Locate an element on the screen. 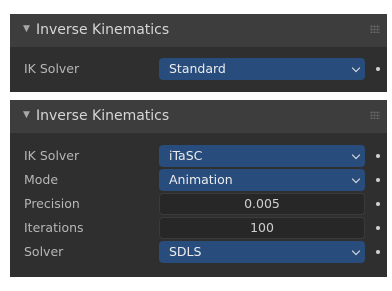 Image resolution: width=392 pixels, height=291 pixels. iterations-label: Iterations is located at coordinates (54, 227).